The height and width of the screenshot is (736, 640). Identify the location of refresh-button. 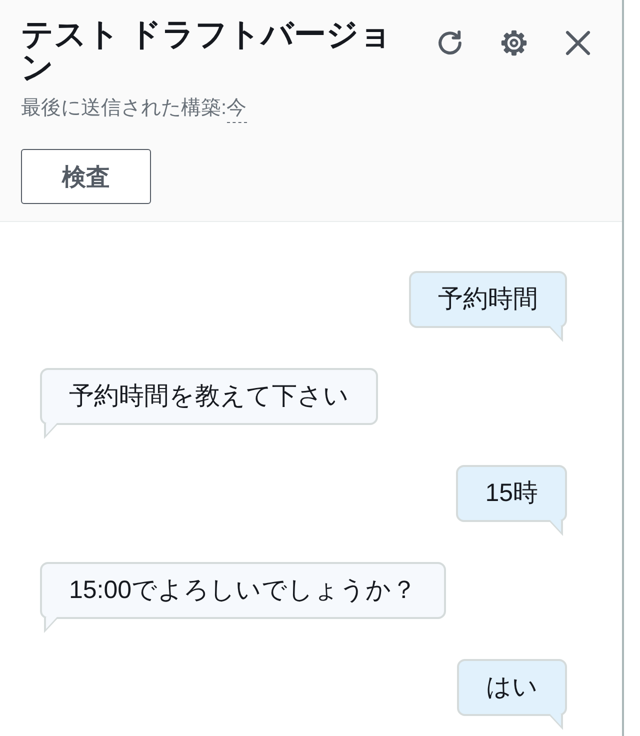
(450, 43).